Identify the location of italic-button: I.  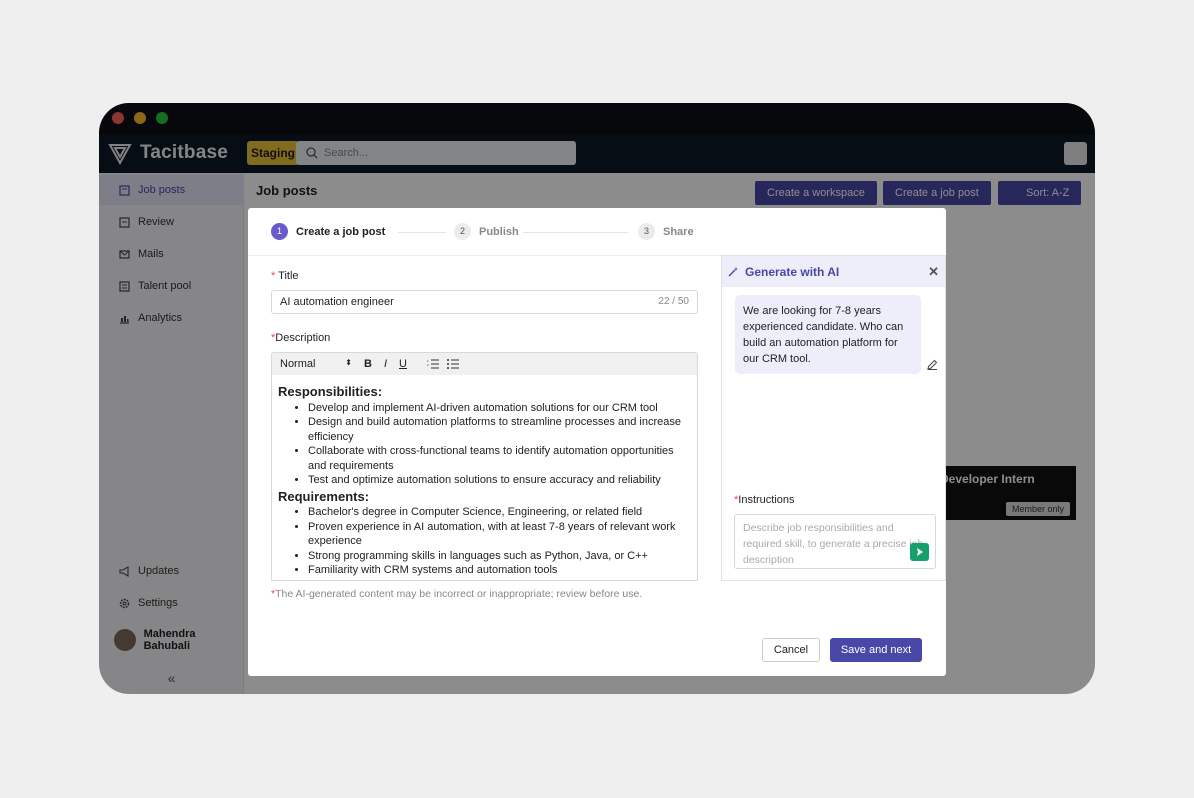
(385, 364).